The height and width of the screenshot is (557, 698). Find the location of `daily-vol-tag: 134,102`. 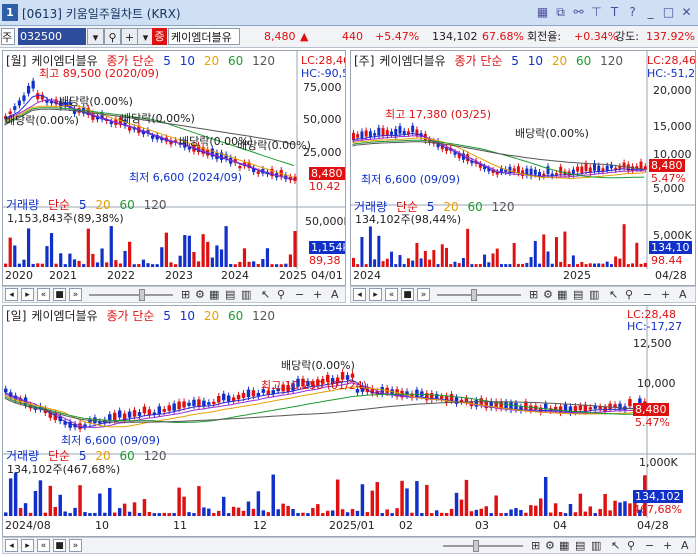

daily-vol-tag: 134,102 is located at coordinates (658, 496).